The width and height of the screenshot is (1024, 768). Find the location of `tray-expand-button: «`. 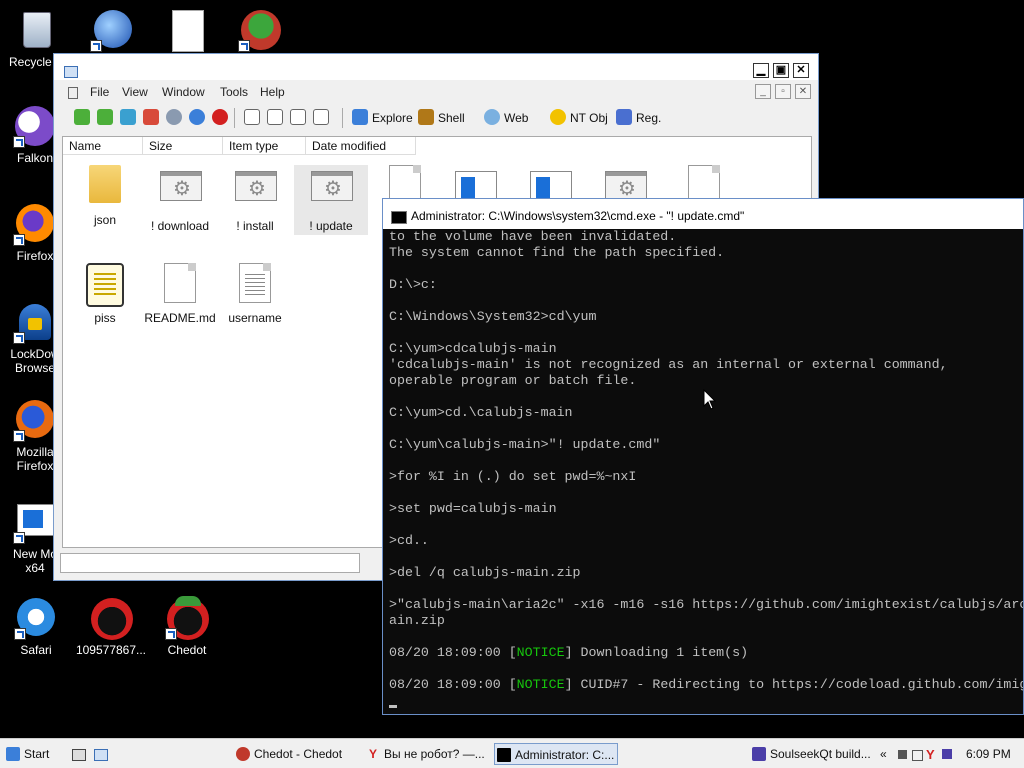

tray-expand-button: « is located at coordinates (883, 754).